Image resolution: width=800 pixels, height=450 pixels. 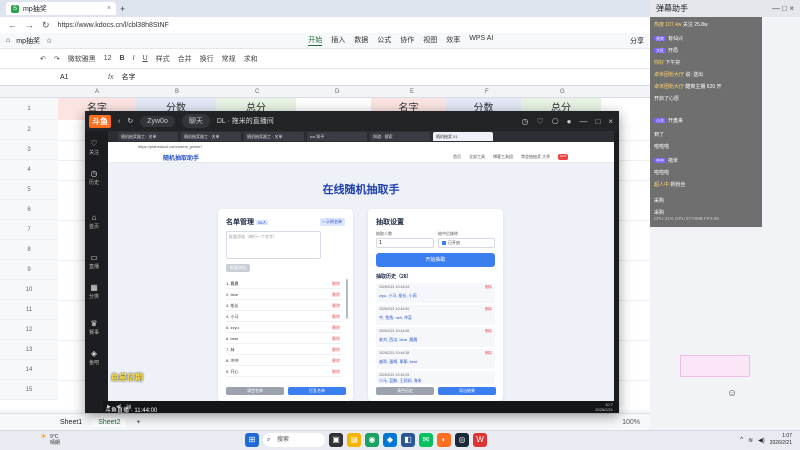 What do you see at coordinates (481, 40) in the screenshot?
I see `menu-wps-ai: WPS AI` at bounding box center [481, 40].